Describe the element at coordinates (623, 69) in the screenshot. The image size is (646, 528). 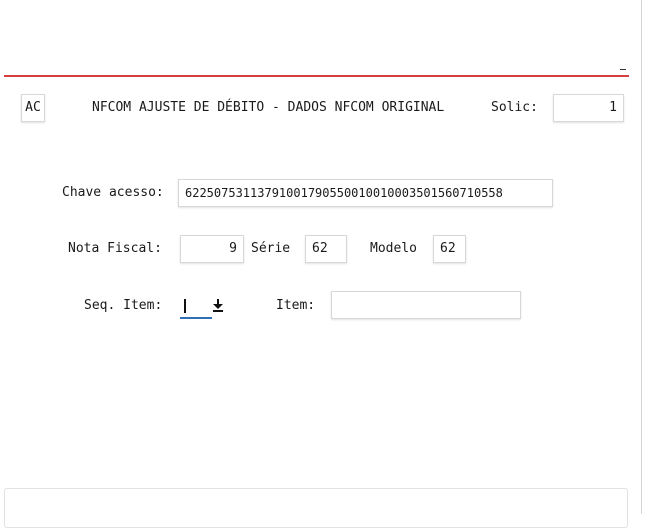
I see `minimize-mark` at that location.